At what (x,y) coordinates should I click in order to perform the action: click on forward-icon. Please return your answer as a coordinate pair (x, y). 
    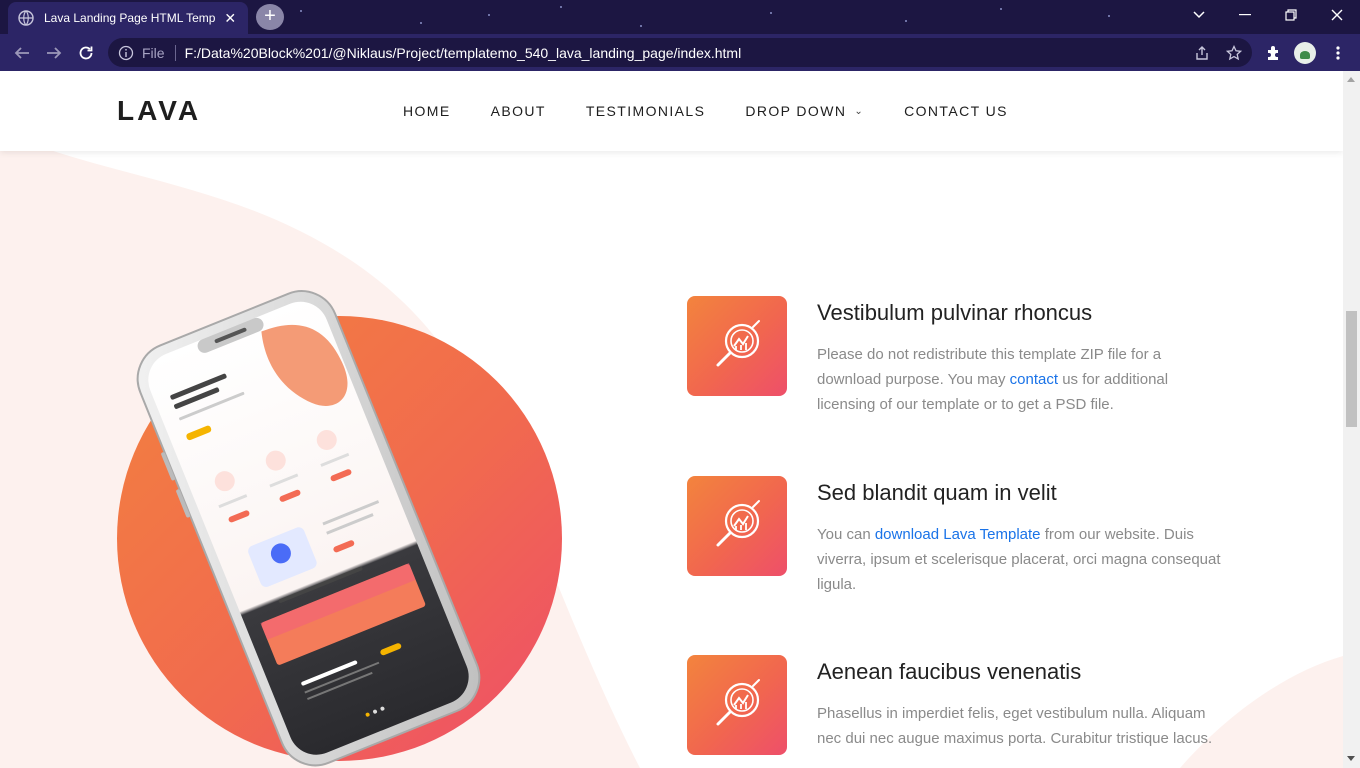
    Looking at the image, I should click on (54, 53).